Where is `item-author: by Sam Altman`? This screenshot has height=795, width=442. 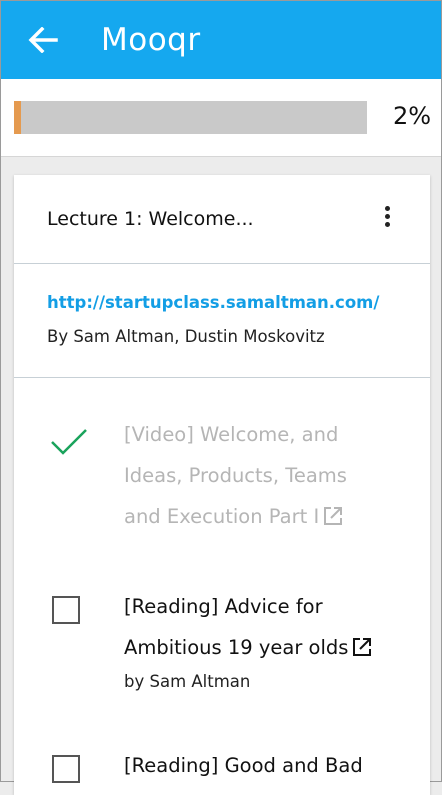 item-author: by Sam Altman is located at coordinates (187, 681).